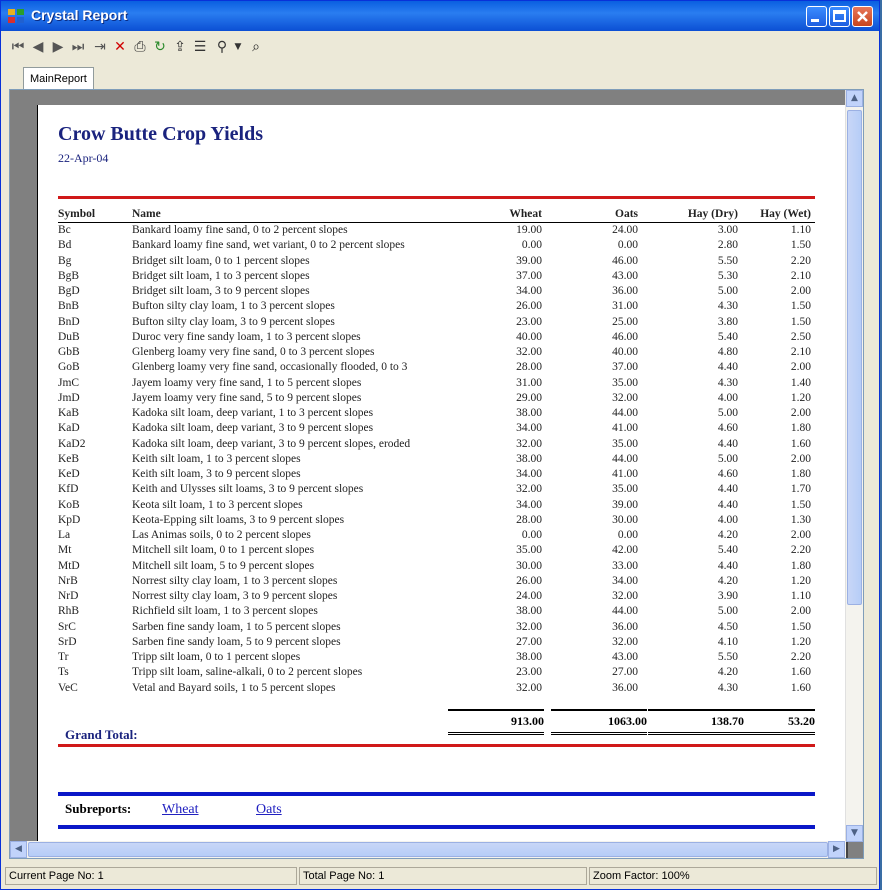 The height and width of the screenshot is (890, 882). What do you see at coordinates (529, 474) in the screenshot?
I see `cell-wheat: 34.00` at bounding box center [529, 474].